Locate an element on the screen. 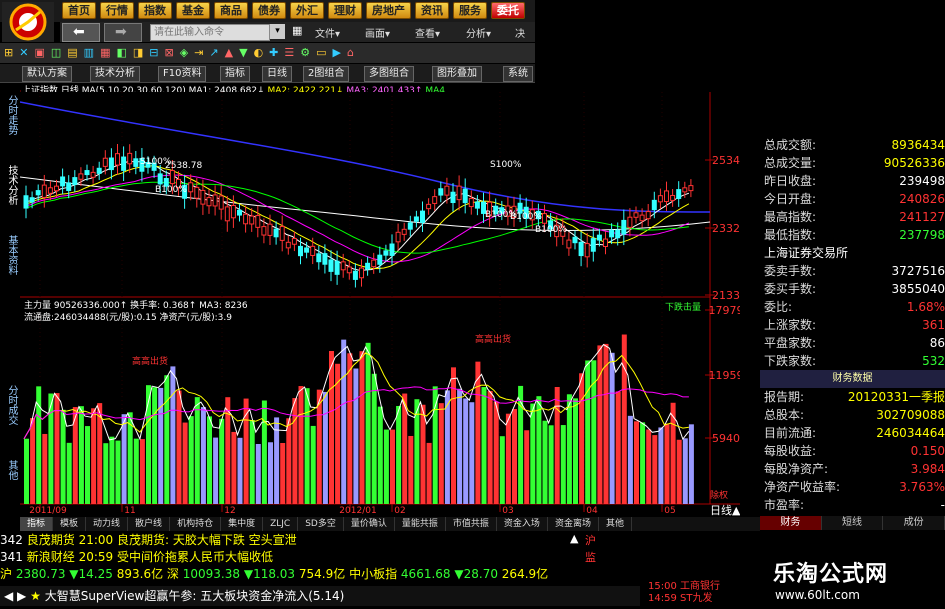  toolbar-icon-21: ▶ is located at coordinates (337, 52).